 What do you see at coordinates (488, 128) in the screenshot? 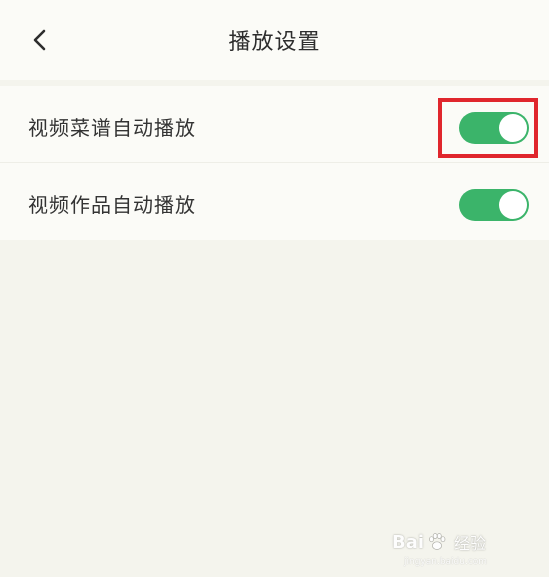
I see `highlight-annotation-box` at bounding box center [488, 128].